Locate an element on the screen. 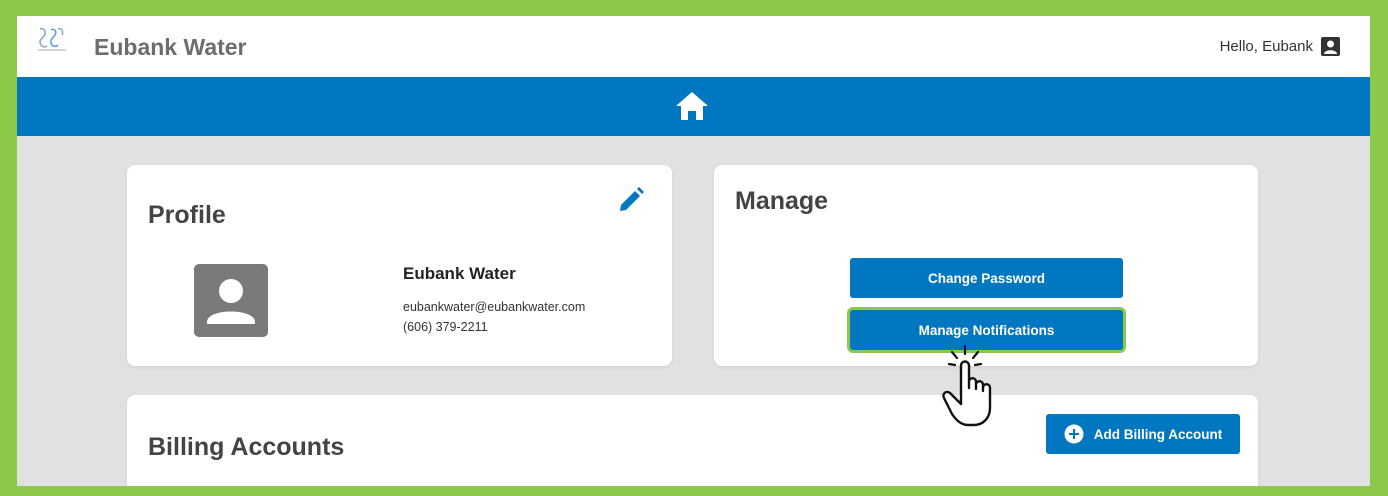  plus-circle-icon is located at coordinates (1074, 434).